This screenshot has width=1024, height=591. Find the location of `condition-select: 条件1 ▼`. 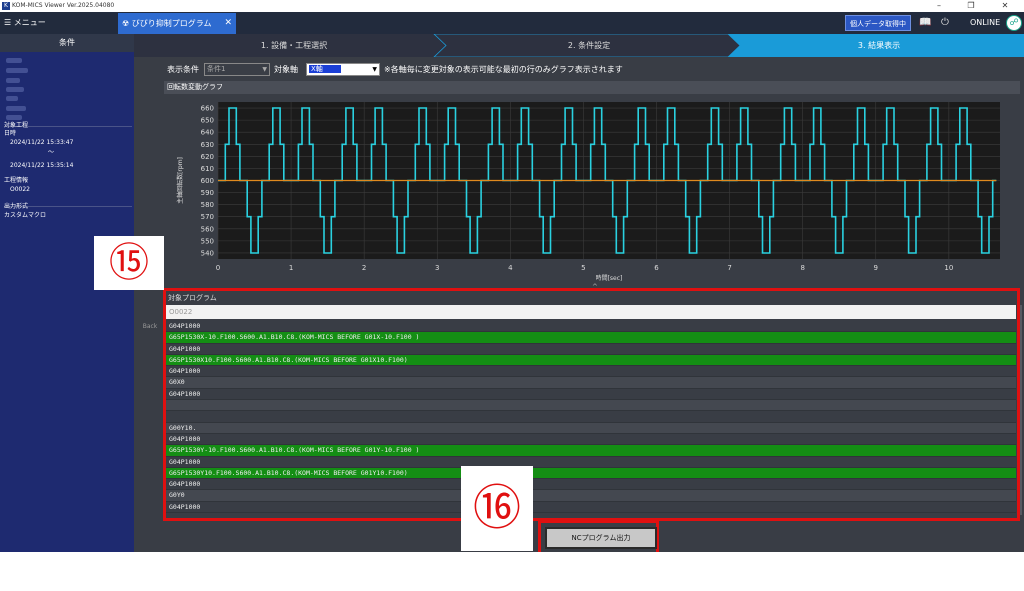

condition-select: 条件1 ▼ is located at coordinates (237, 69).